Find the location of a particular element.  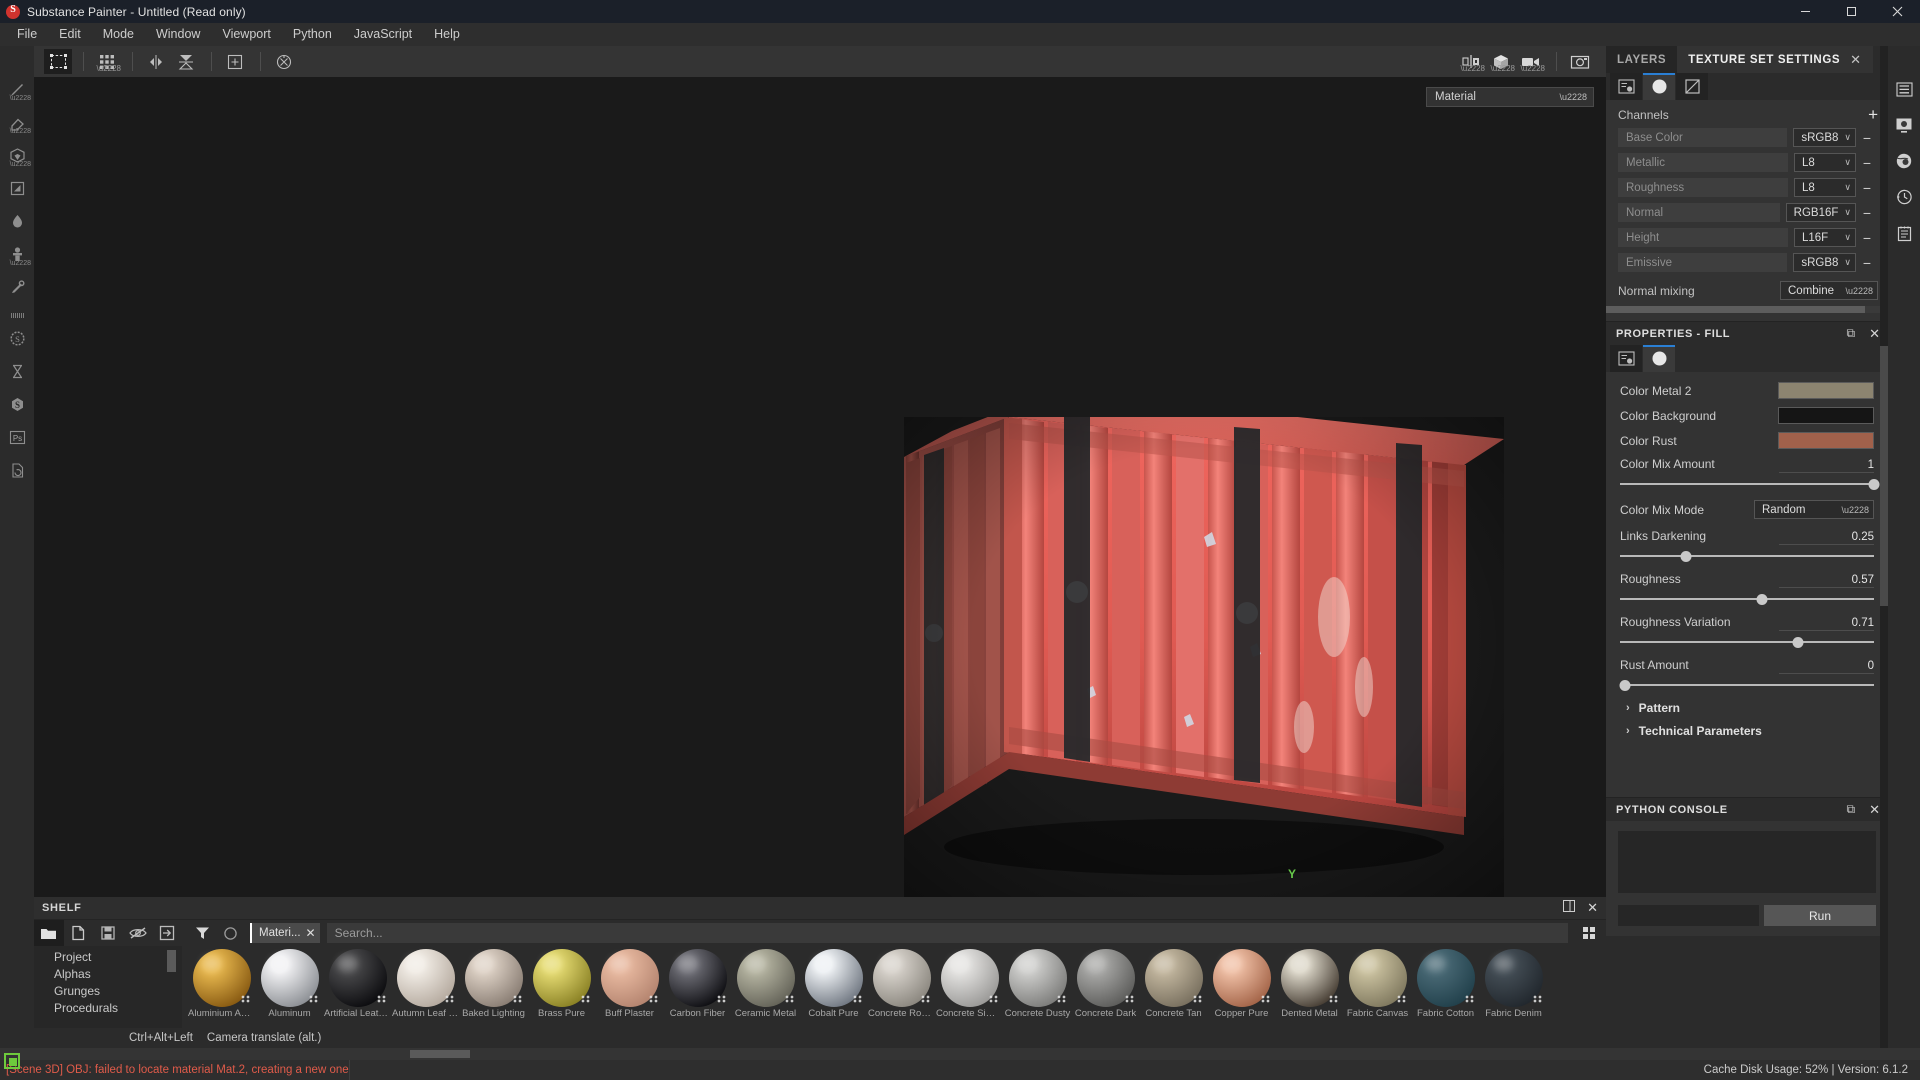

environment-settings-icon is located at coordinates (1904, 161).